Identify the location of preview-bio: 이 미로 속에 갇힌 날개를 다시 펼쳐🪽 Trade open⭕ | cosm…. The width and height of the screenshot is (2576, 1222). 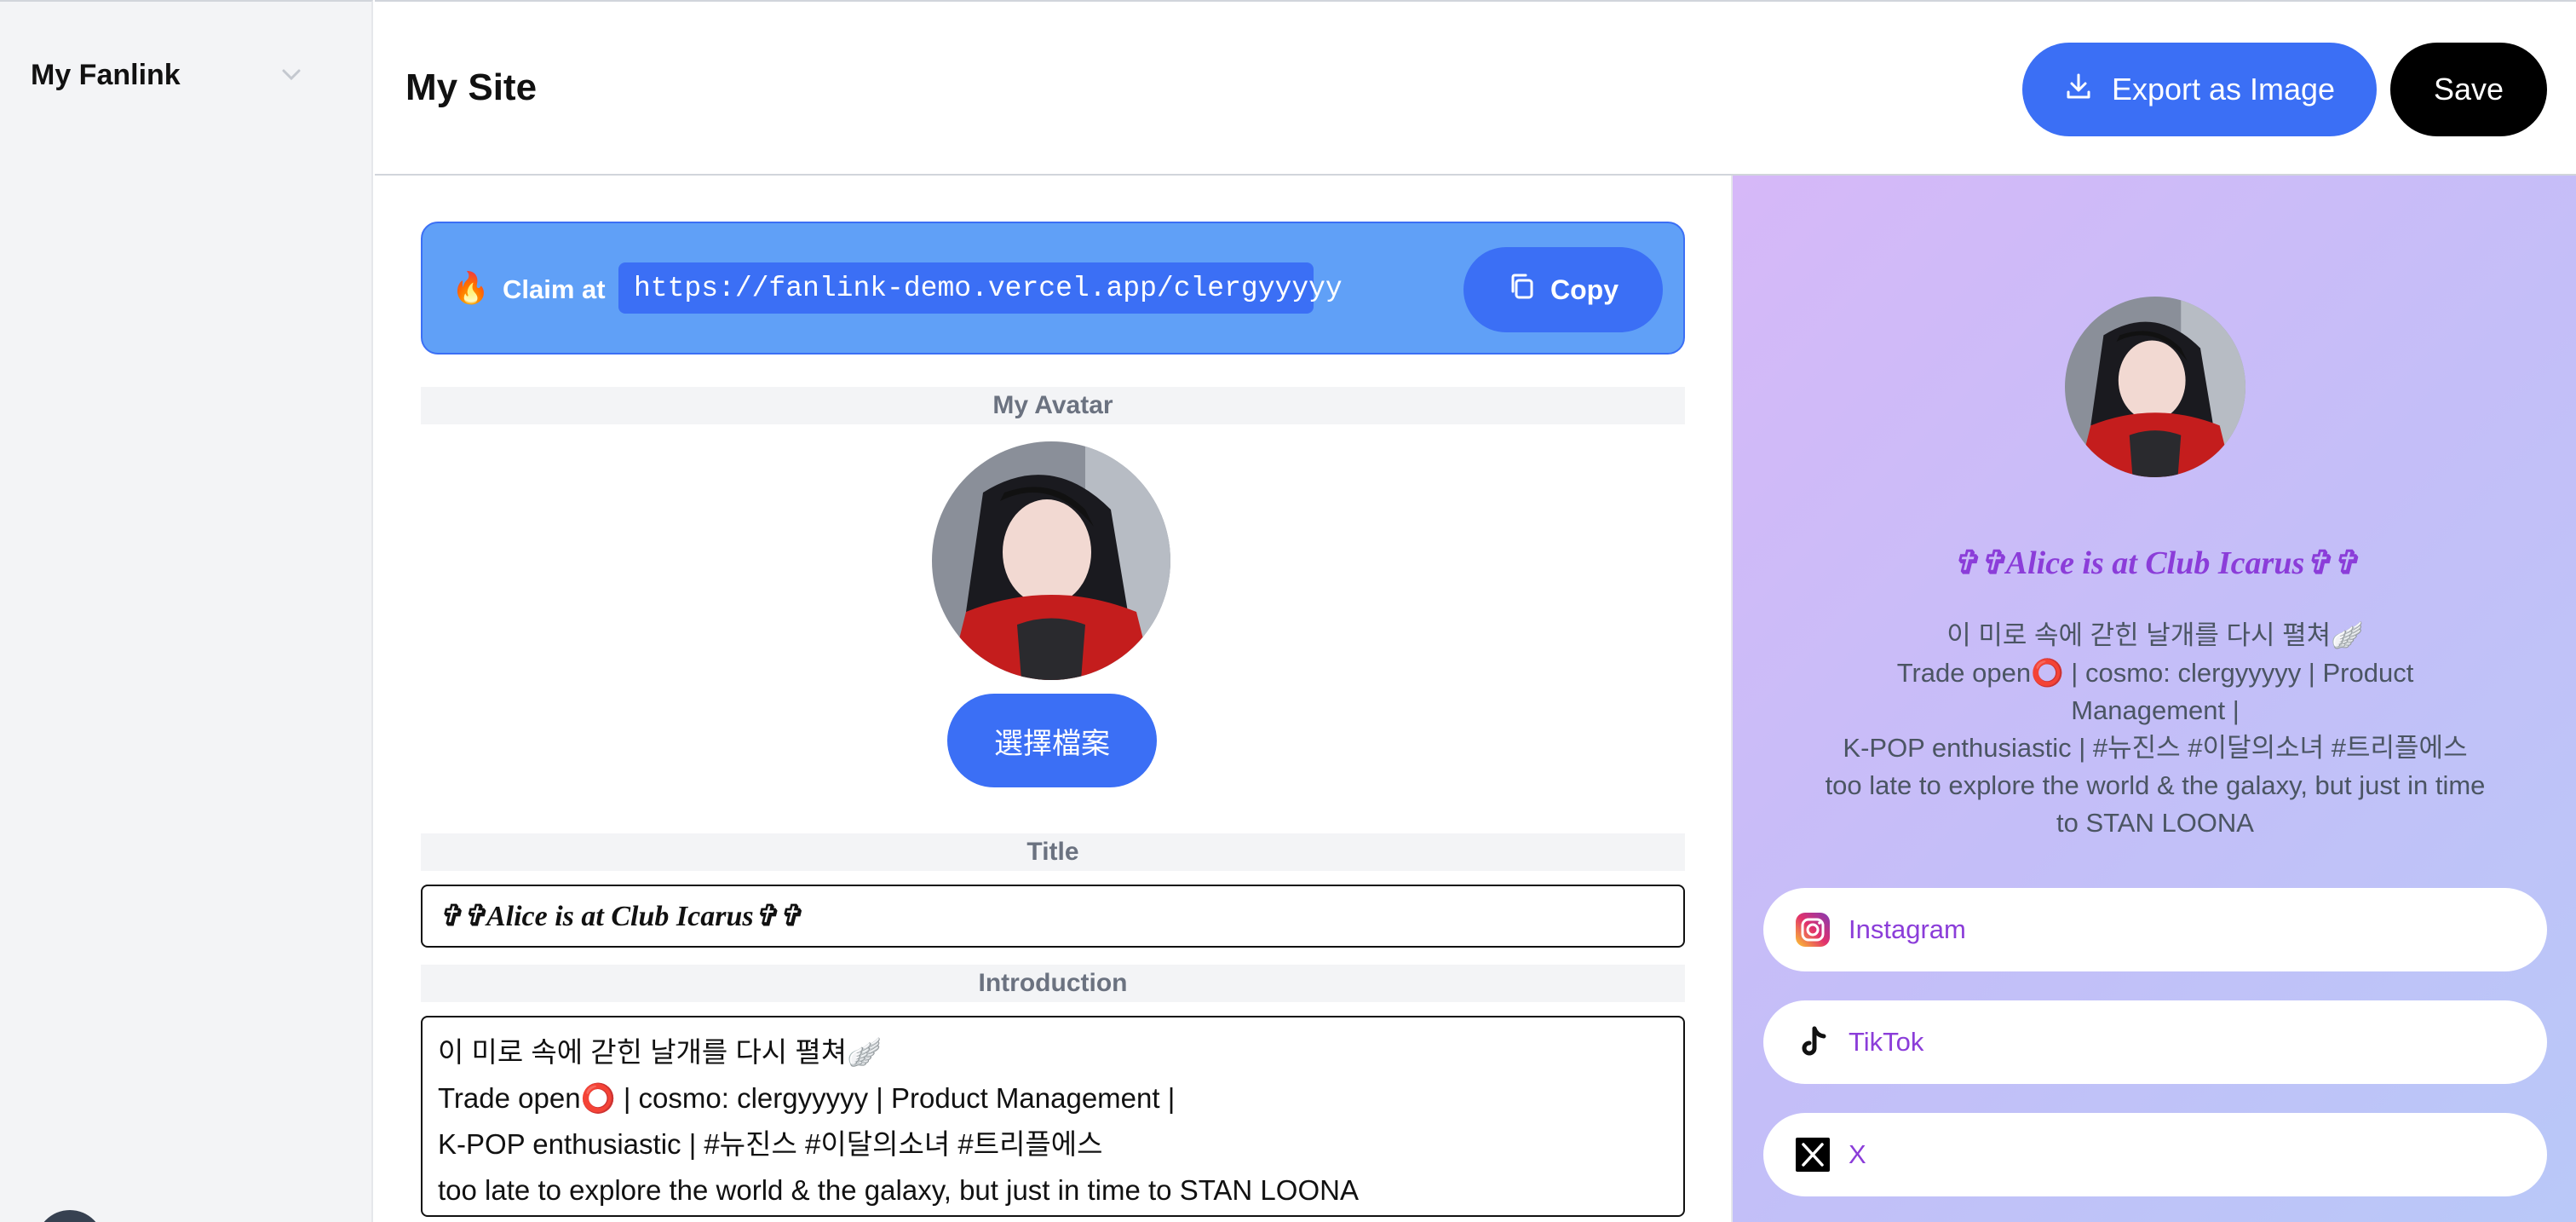
(2155, 729).